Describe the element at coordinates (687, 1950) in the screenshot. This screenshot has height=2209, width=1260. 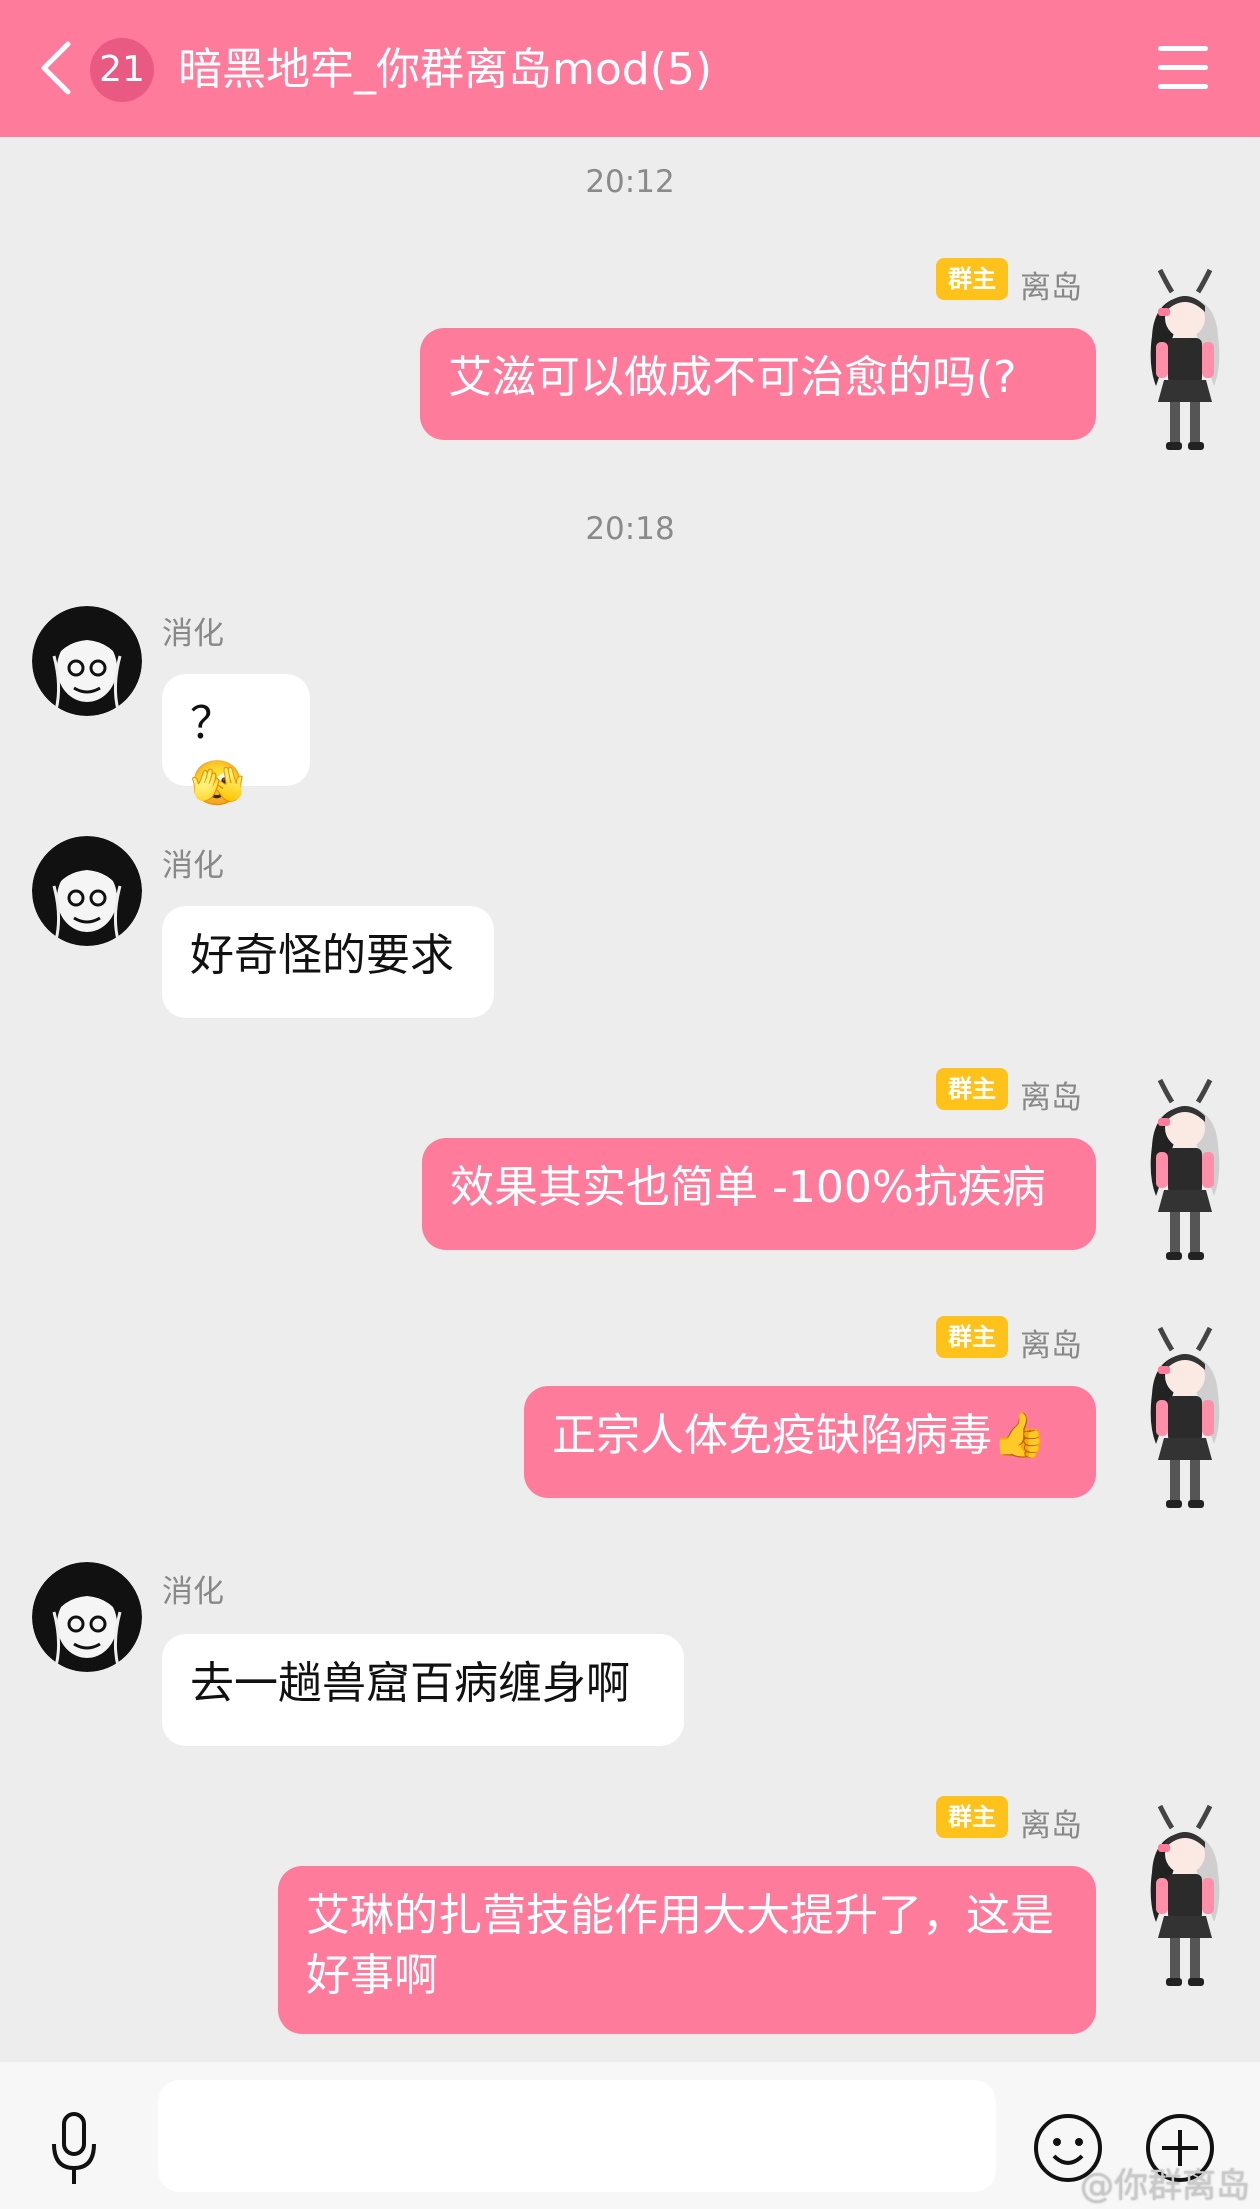
I see `message-bubble: 艾琳的扎营技能作用大大提升了，这是好事啊` at that location.